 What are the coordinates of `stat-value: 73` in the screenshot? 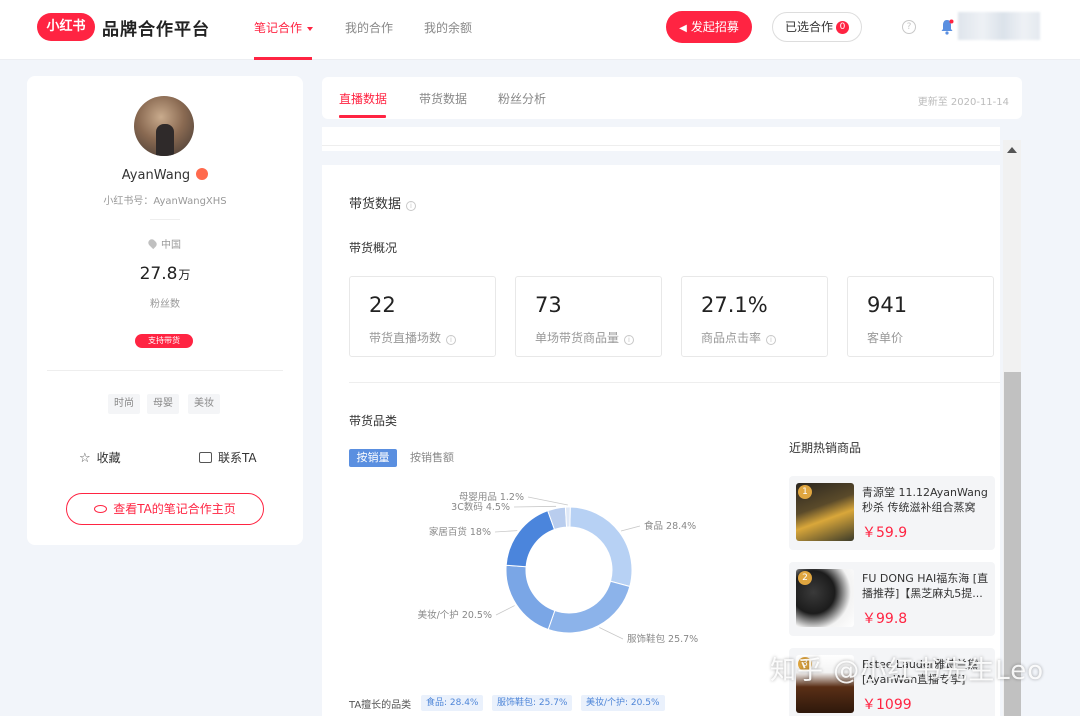 It's located at (548, 305).